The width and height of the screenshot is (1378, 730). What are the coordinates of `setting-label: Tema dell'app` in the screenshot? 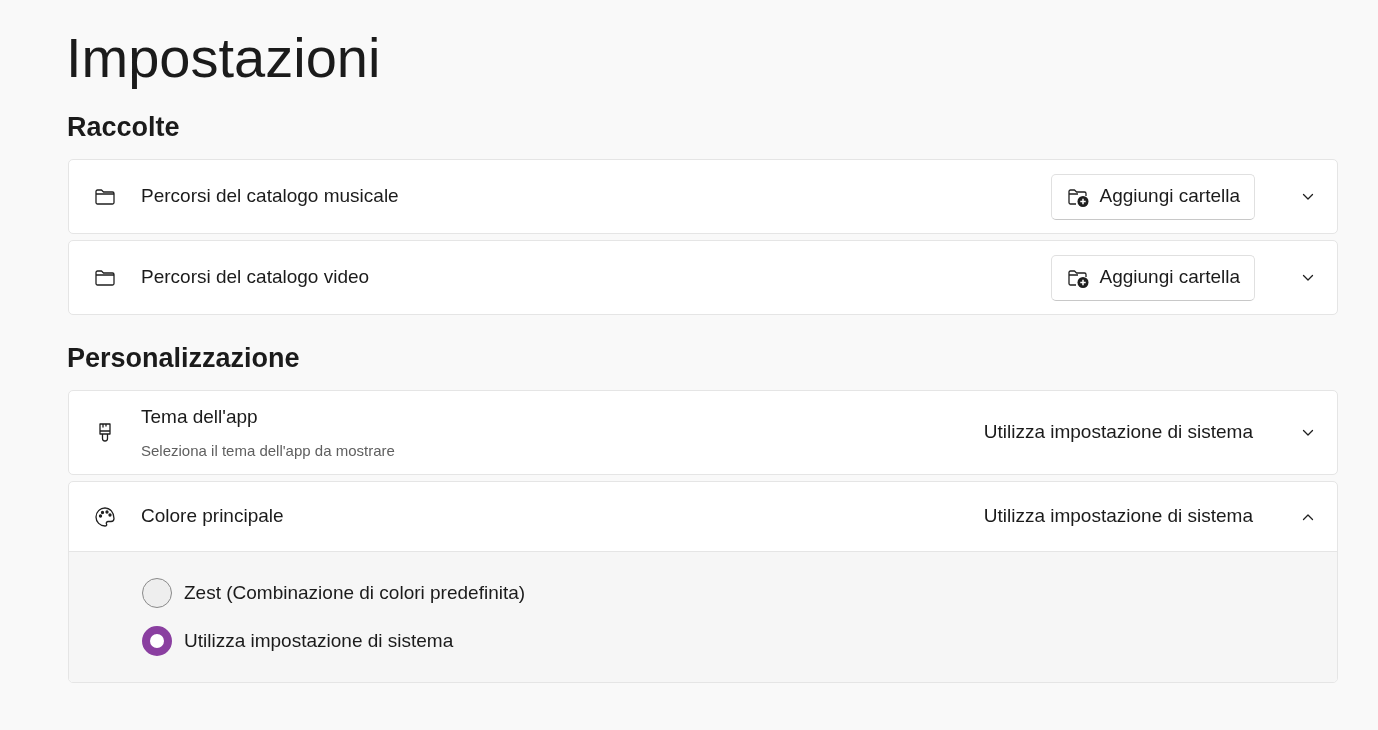 It's located at (199, 417).